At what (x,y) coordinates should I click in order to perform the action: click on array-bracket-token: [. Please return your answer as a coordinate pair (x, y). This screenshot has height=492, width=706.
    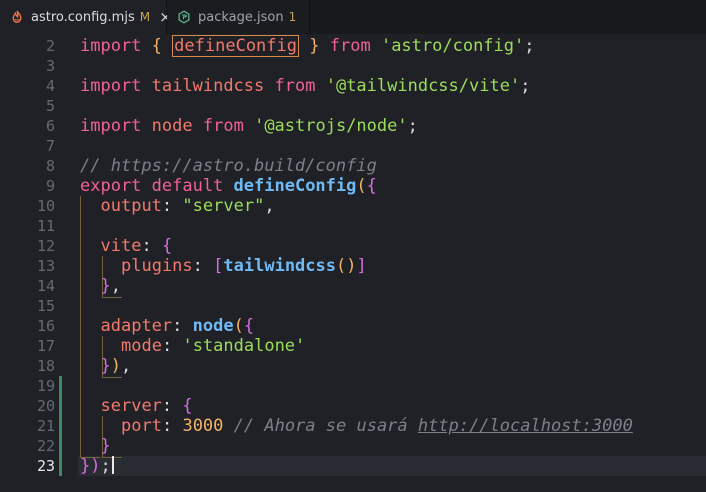
    Looking at the image, I should click on (218, 266).